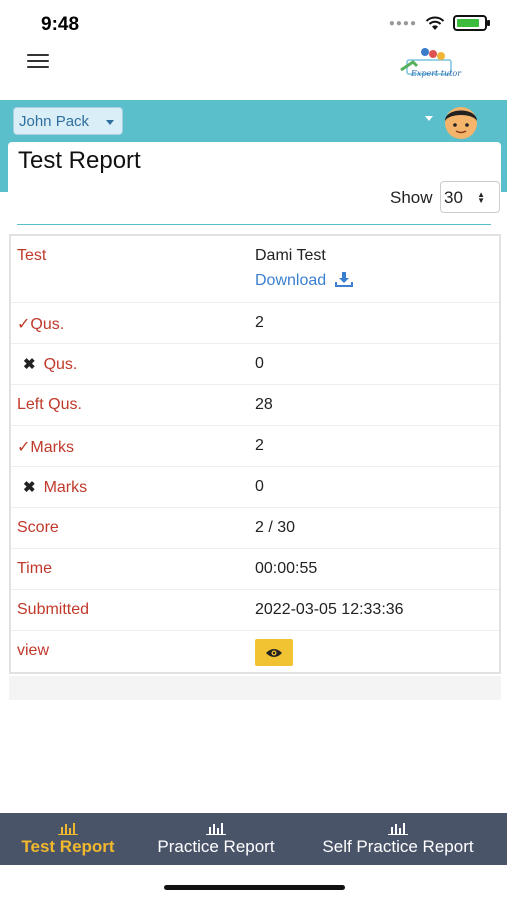 Image resolution: width=507 pixels, height=900 pixels. What do you see at coordinates (45, 447) in the screenshot?
I see `correct-marks-label: ✓Marks` at bounding box center [45, 447].